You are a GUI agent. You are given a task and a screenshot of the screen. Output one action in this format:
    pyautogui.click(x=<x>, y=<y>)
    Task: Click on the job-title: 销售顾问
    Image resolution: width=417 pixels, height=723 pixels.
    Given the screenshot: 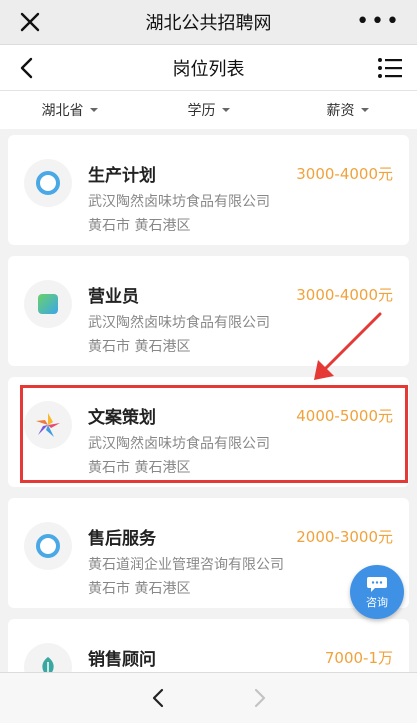 What is the action you would take?
    pyautogui.click(x=122, y=660)
    